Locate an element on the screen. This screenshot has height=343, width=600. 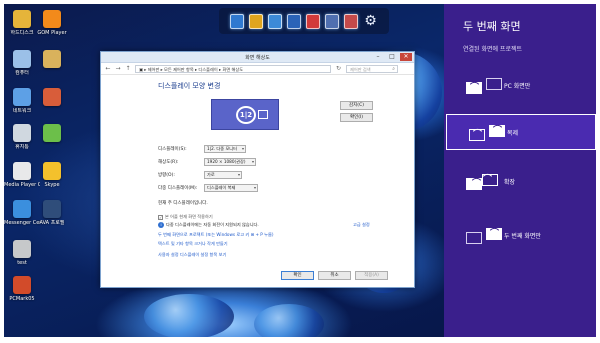
recycle-bin-icon is located at coordinates (22, 133).